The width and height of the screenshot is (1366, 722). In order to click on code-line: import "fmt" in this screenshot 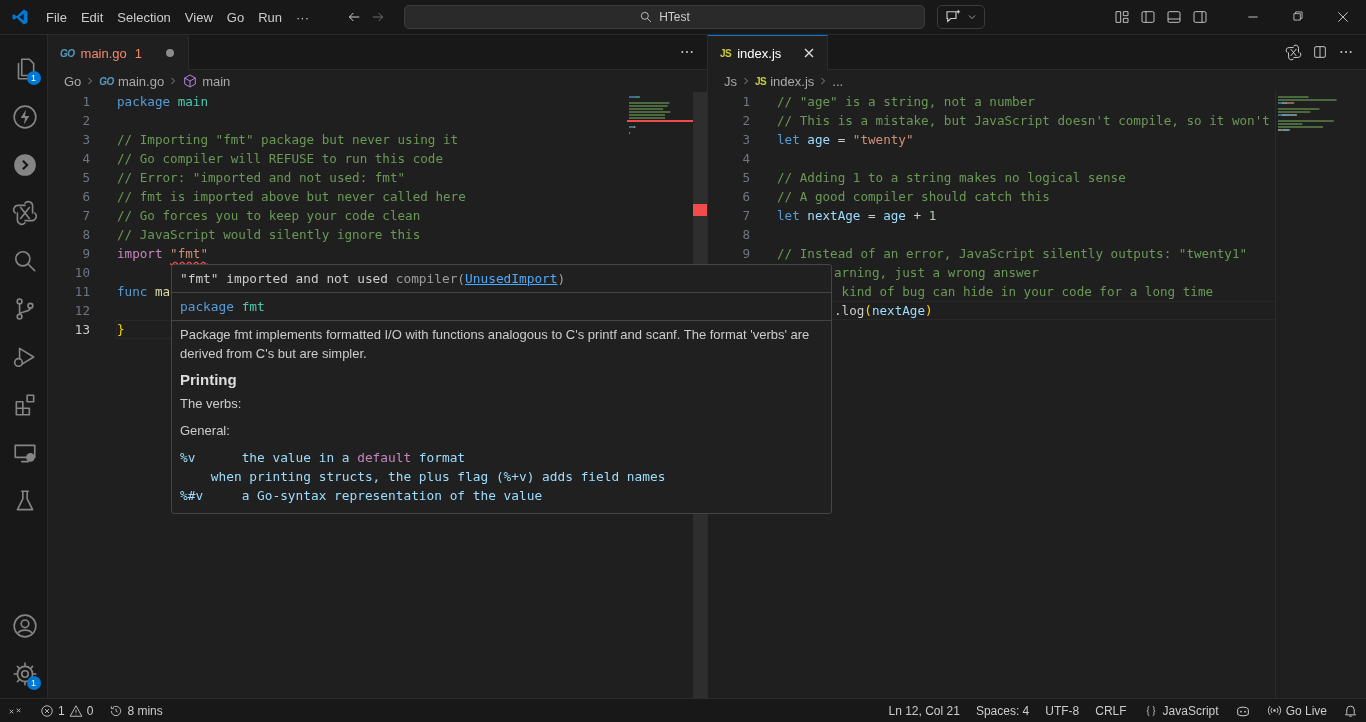, I will do `click(162, 253)`.